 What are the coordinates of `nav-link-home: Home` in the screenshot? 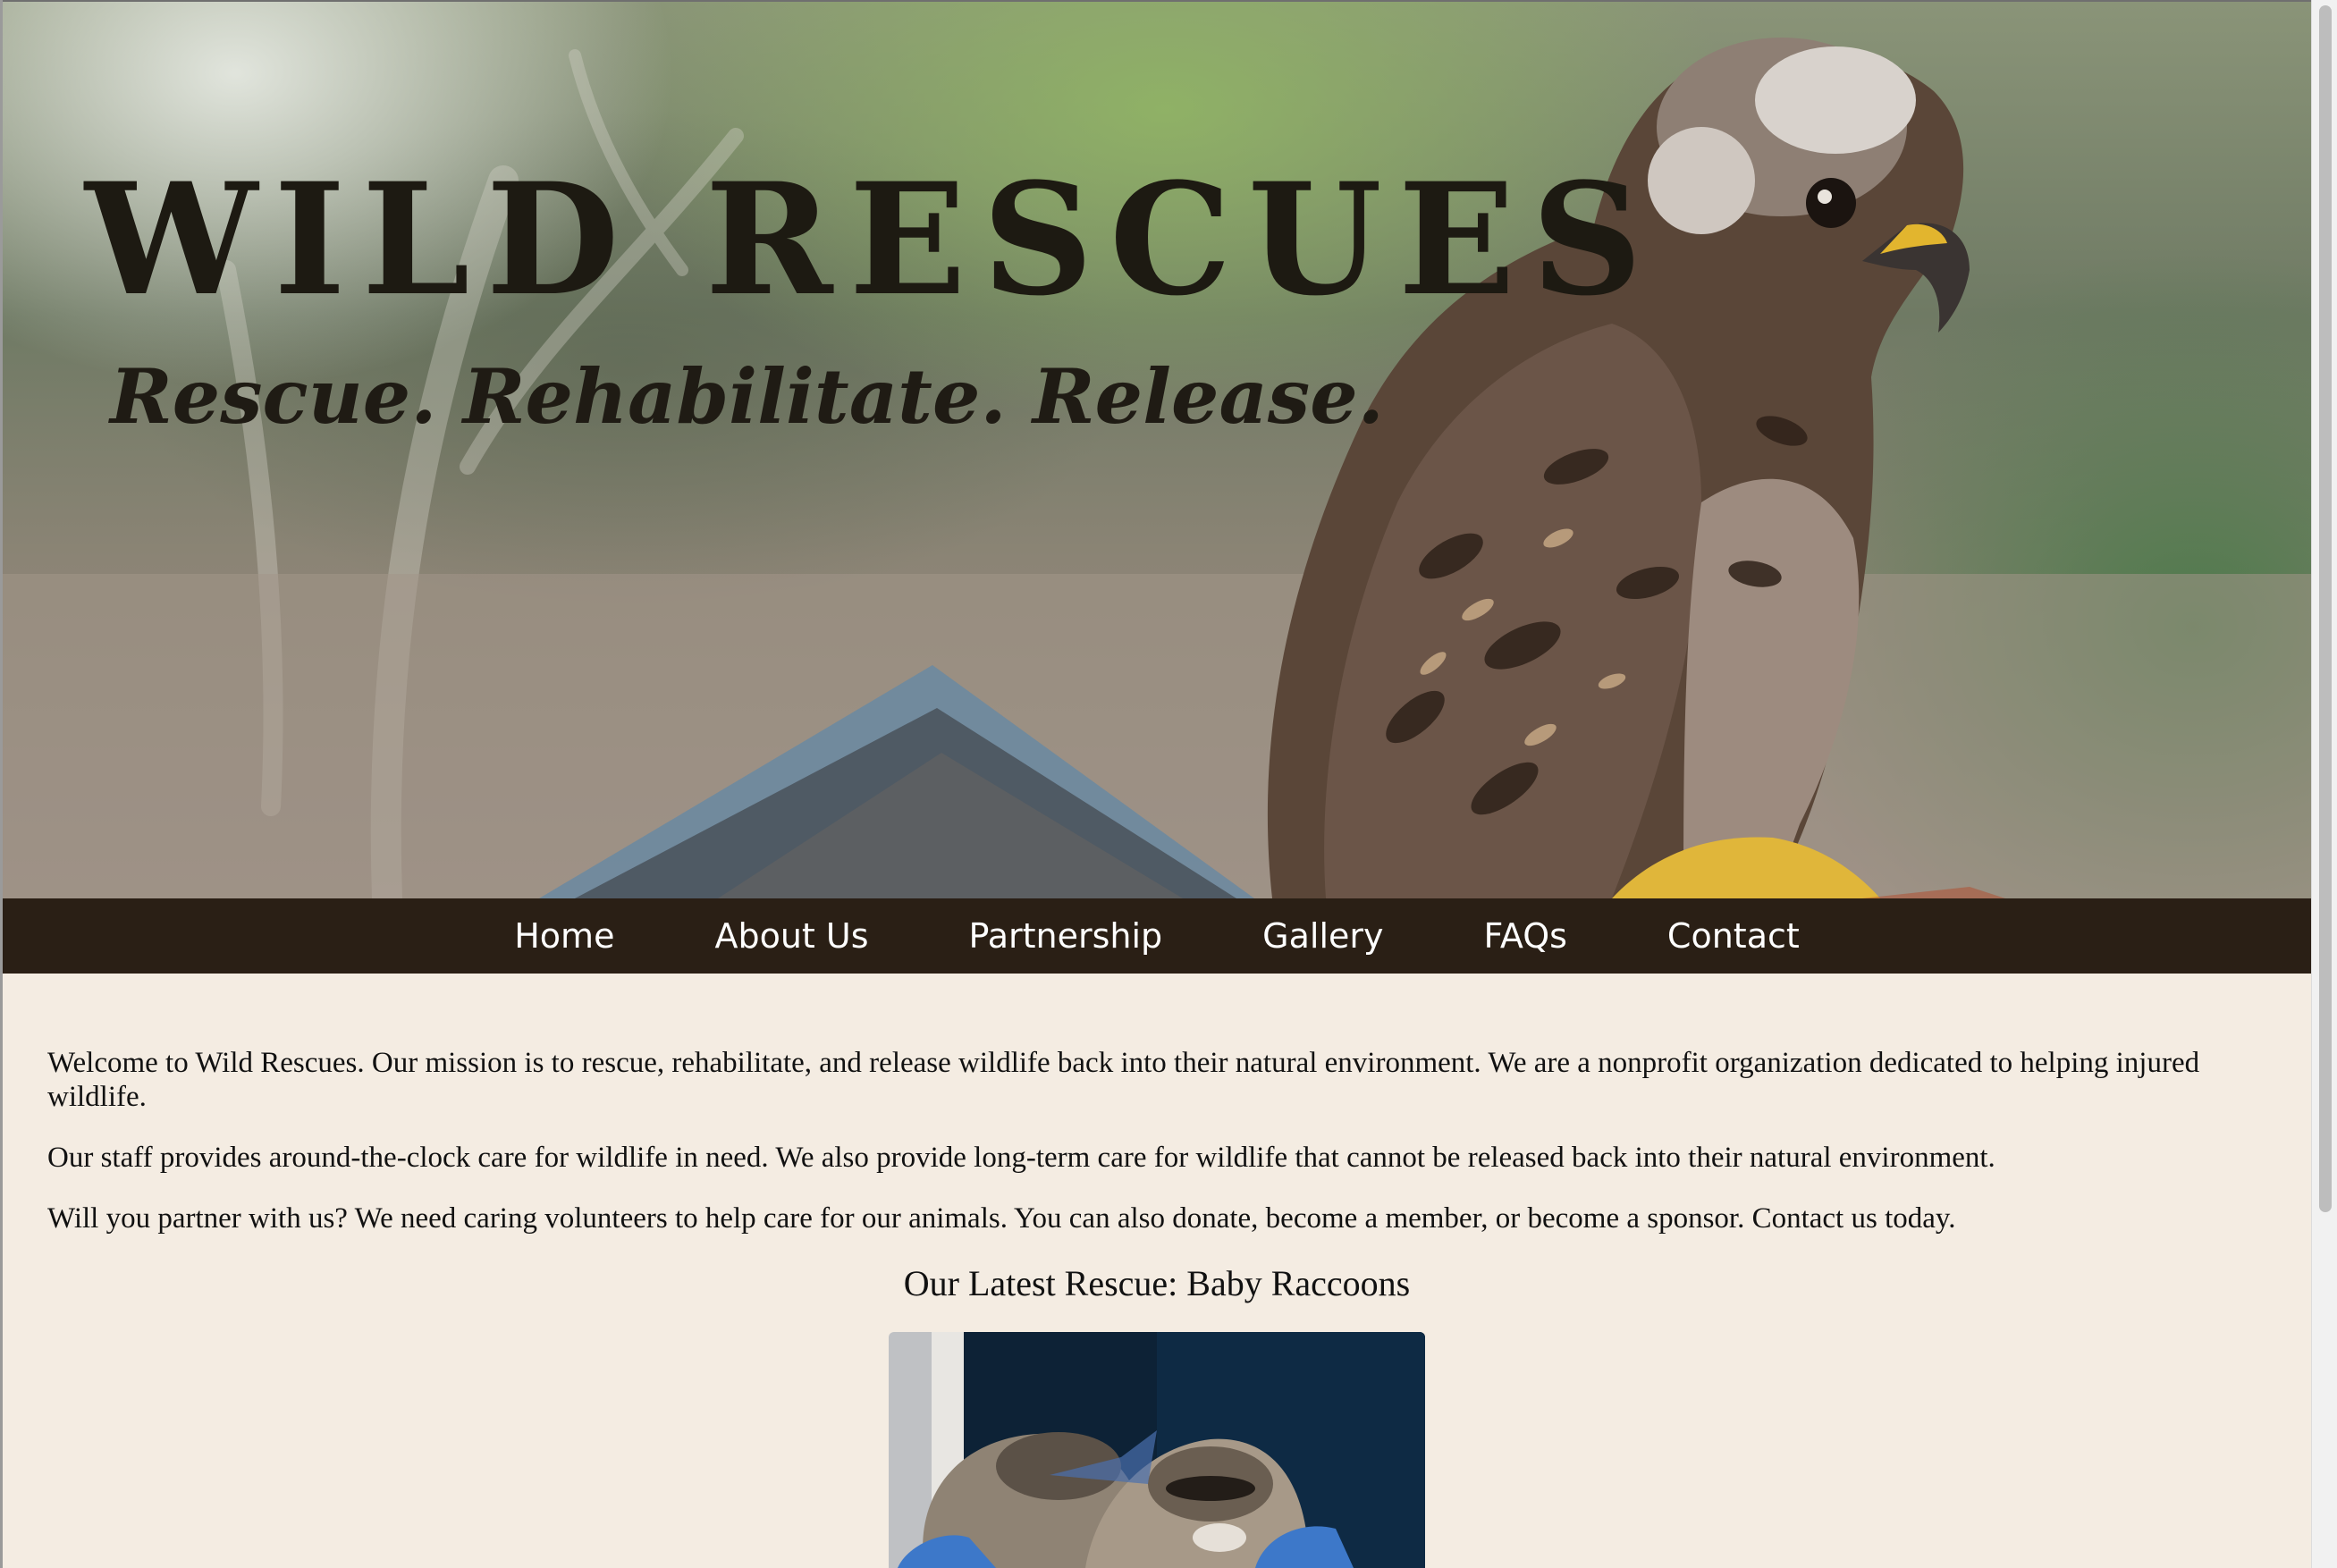 It's located at (564, 936).